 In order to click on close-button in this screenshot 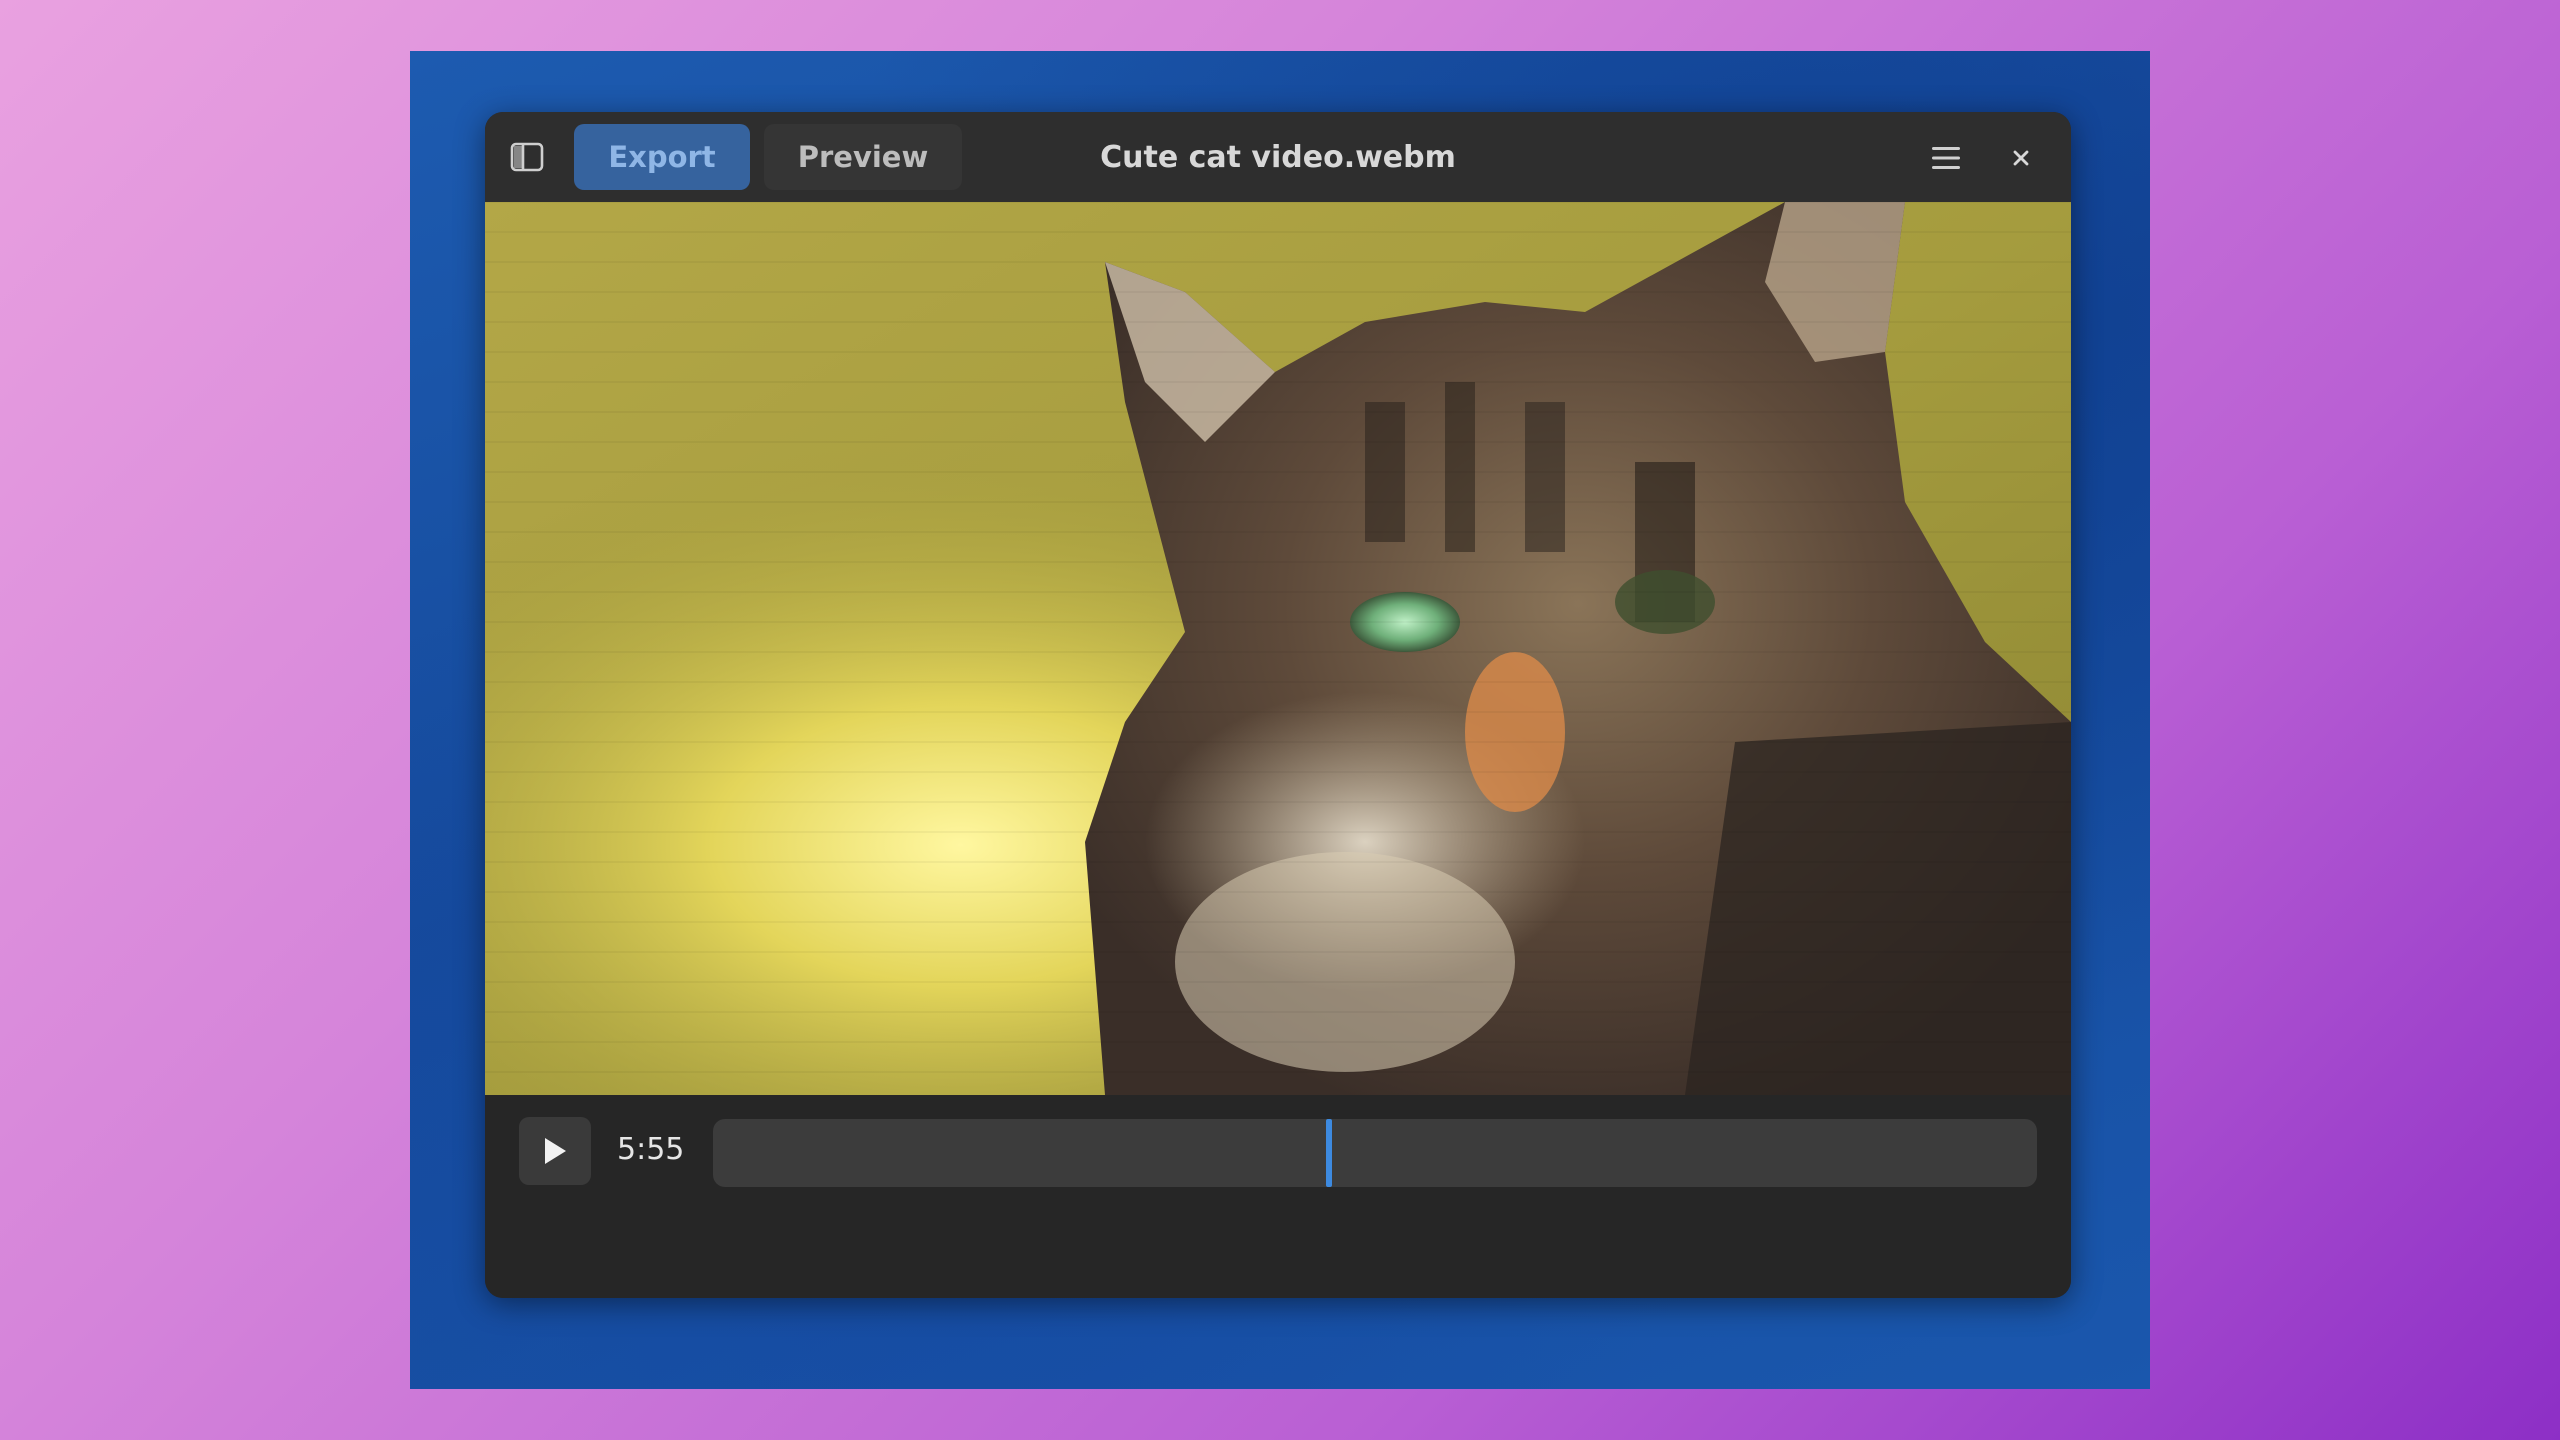, I will do `click(2021, 158)`.